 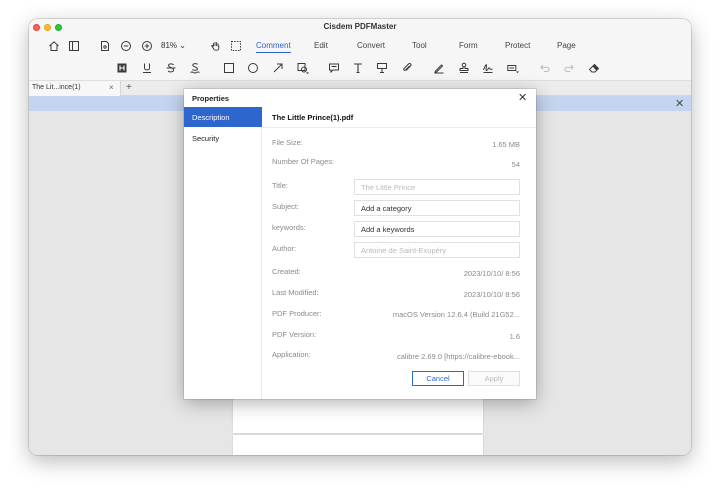 I want to click on marquee-select-icon, so click(x=236, y=46).